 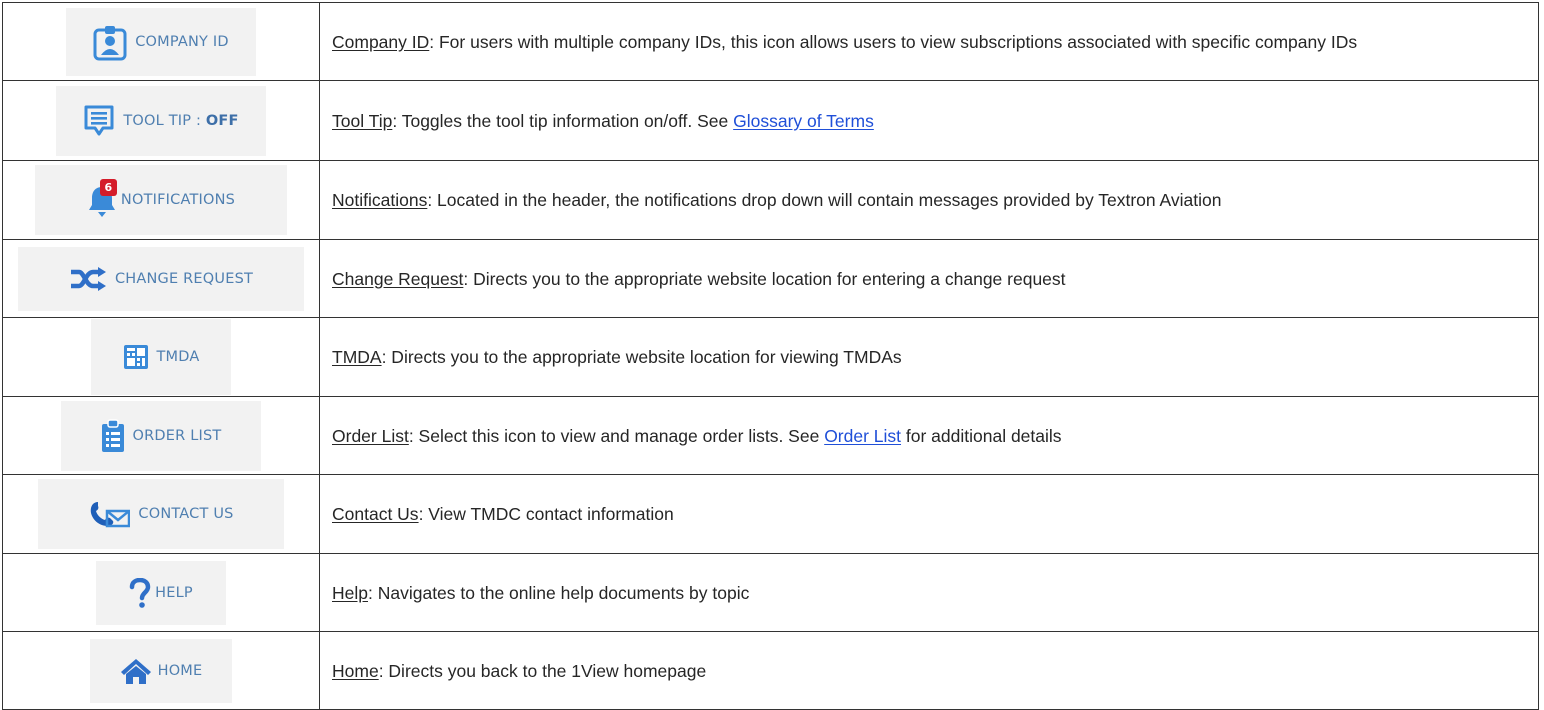 I want to click on term-help: Help, so click(x=350, y=592).